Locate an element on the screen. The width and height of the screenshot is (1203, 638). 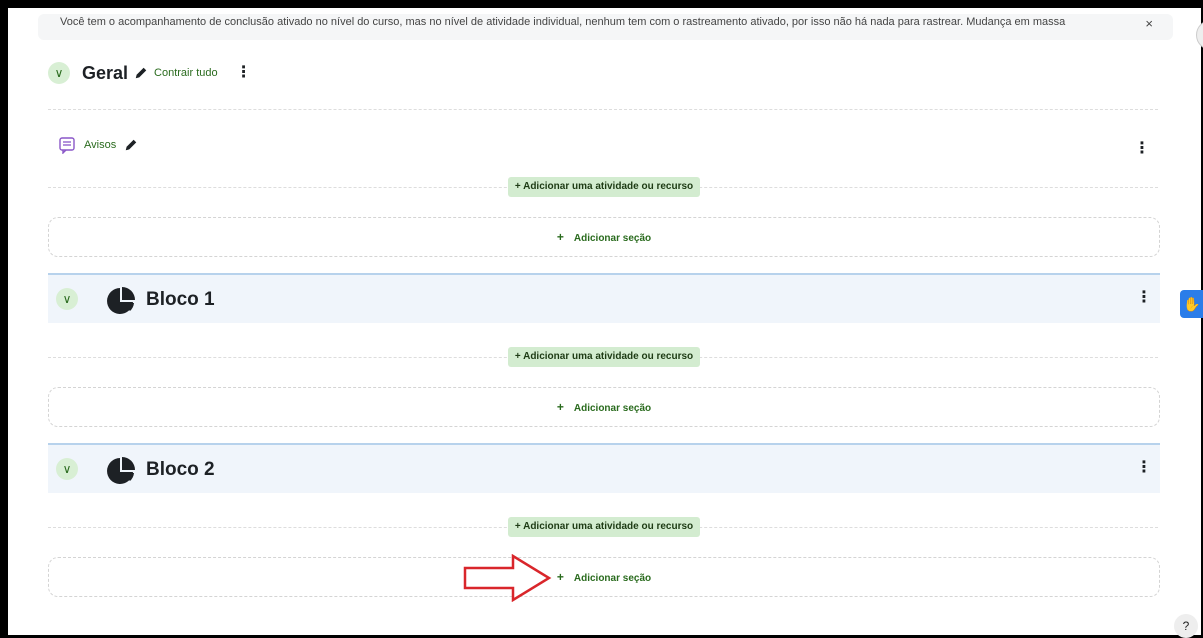
sign-language-icon: ✋ is located at coordinates (1191, 304).